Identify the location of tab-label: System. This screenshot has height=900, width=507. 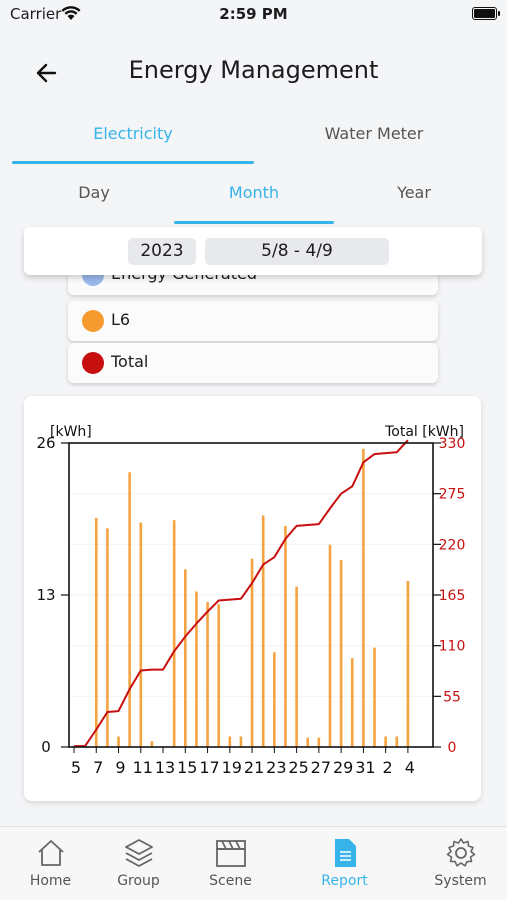
(460, 881).